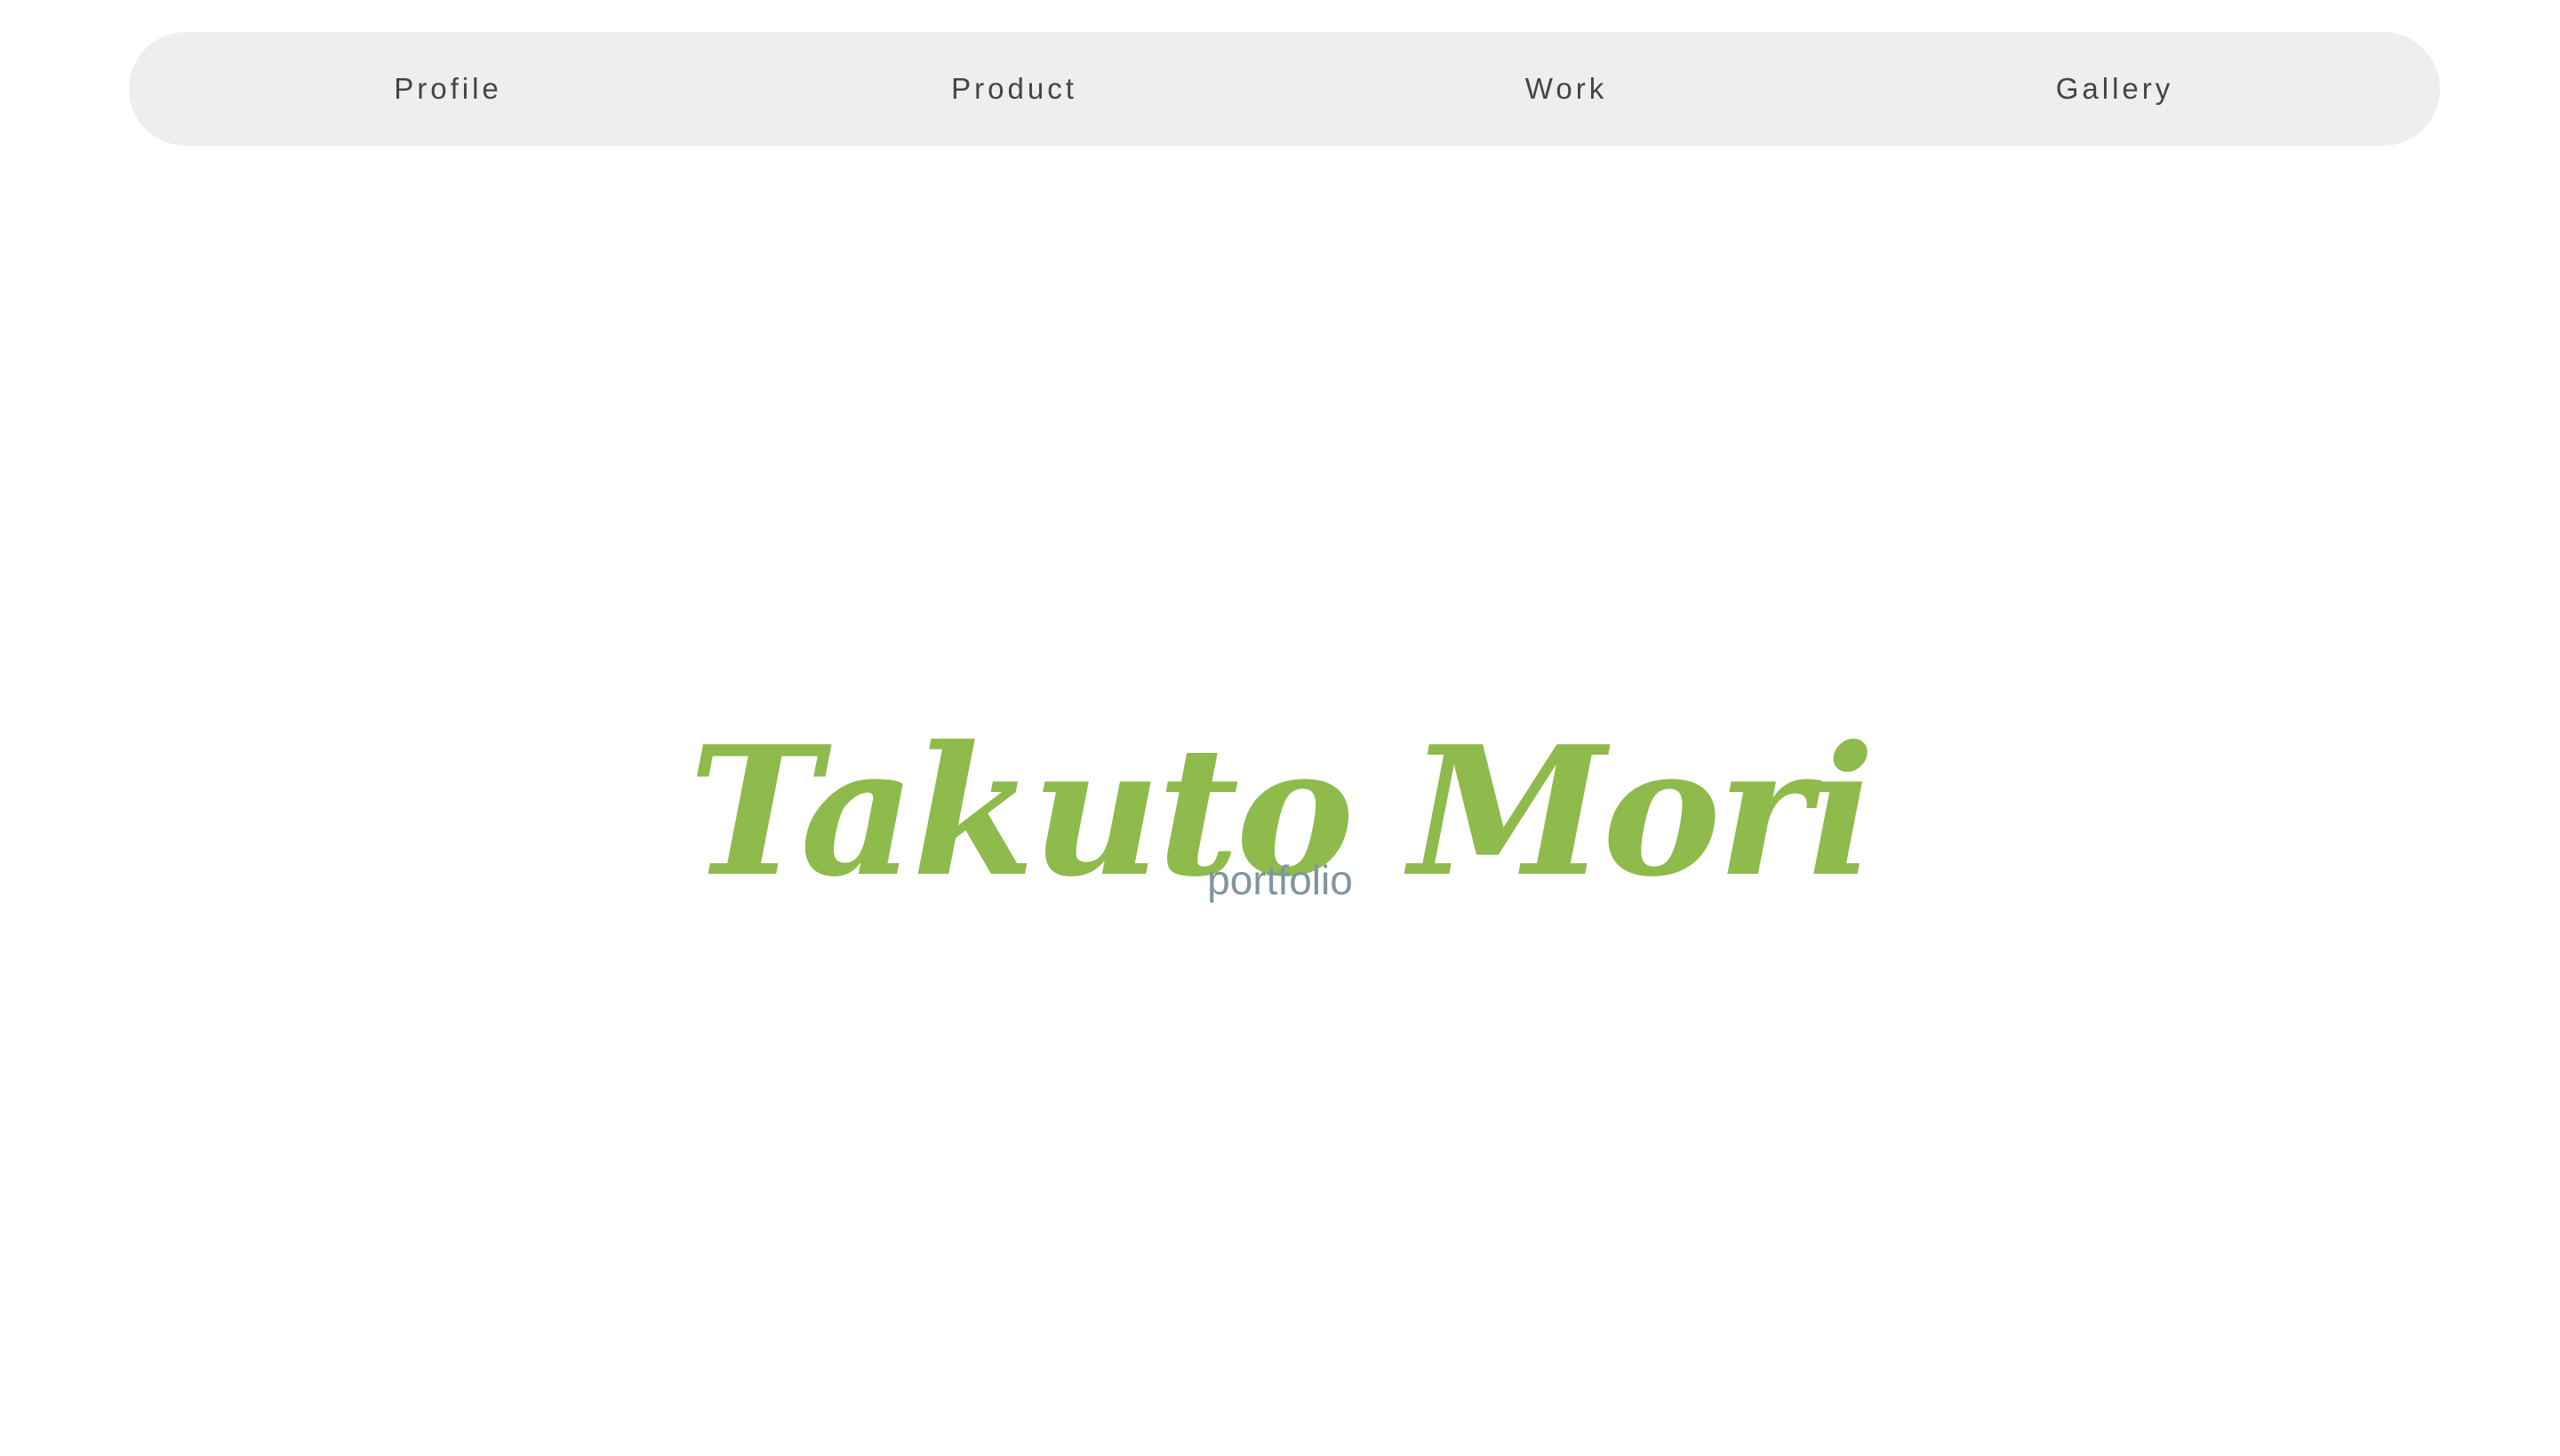 The height and width of the screenshot is (1456, 2560). Describe the element at coordinates (1280, 880) in the screenshot. I see `hero-subtitle: portfolio` at that location.